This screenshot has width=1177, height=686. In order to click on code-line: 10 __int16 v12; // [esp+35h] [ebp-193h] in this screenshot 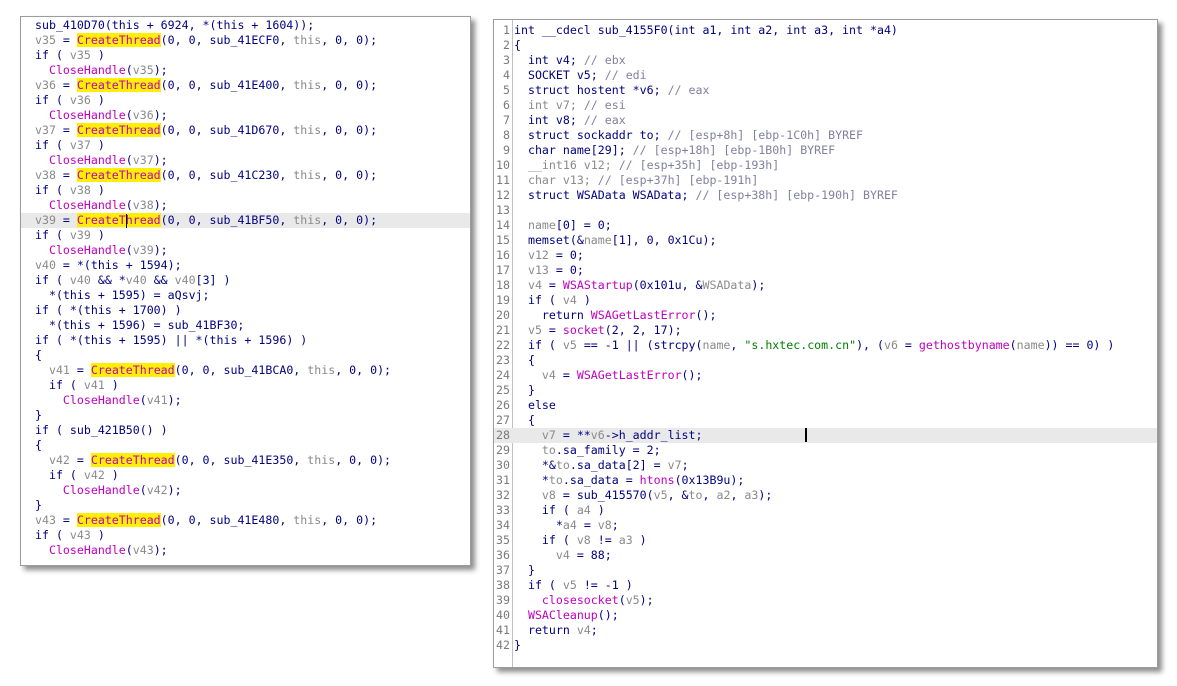, I will do `click(825, 165)`.